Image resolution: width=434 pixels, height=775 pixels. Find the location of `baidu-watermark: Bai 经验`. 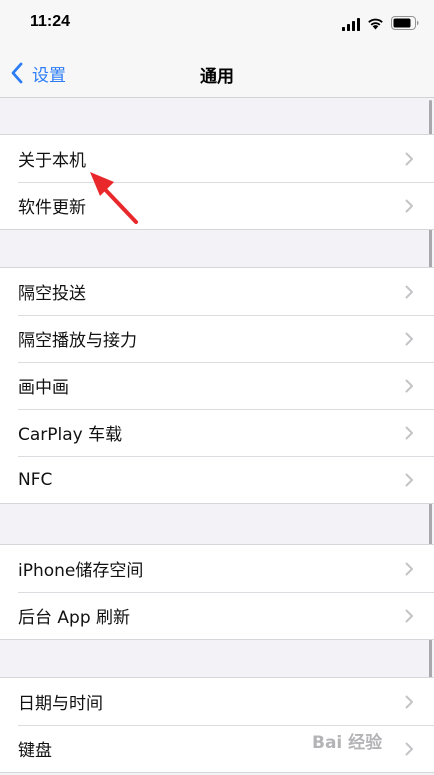

baidu-watermark: Bai 经验 is located at coordinates (347, 743).